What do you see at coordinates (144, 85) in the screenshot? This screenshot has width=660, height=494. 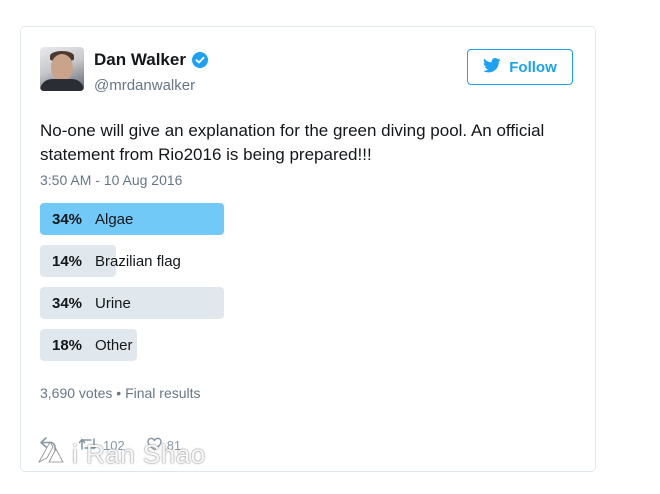 I see `user-handle: @mrdanwalker` at bounding box center [144, 85].